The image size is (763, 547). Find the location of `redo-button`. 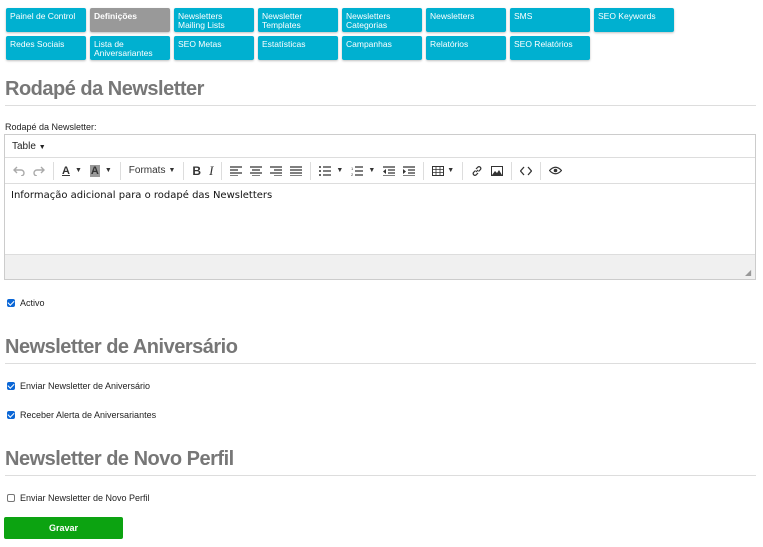

redo-button is located at coordinates (39, 171).